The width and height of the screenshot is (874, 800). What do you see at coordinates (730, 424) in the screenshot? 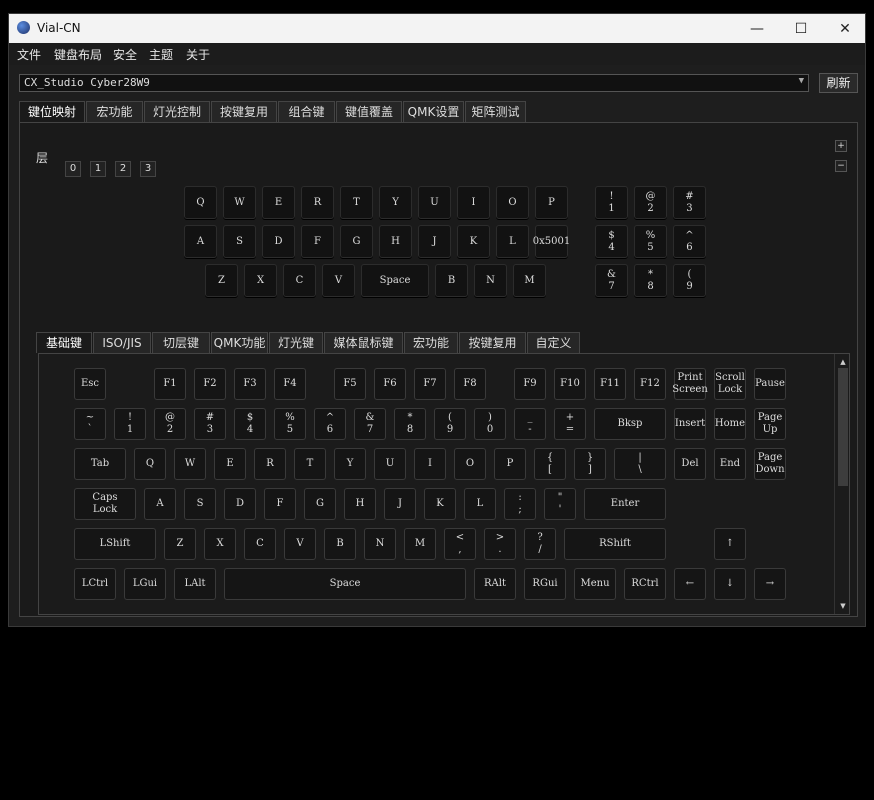
I see `palette-key-home: Home` at bounding box center [730, 424].